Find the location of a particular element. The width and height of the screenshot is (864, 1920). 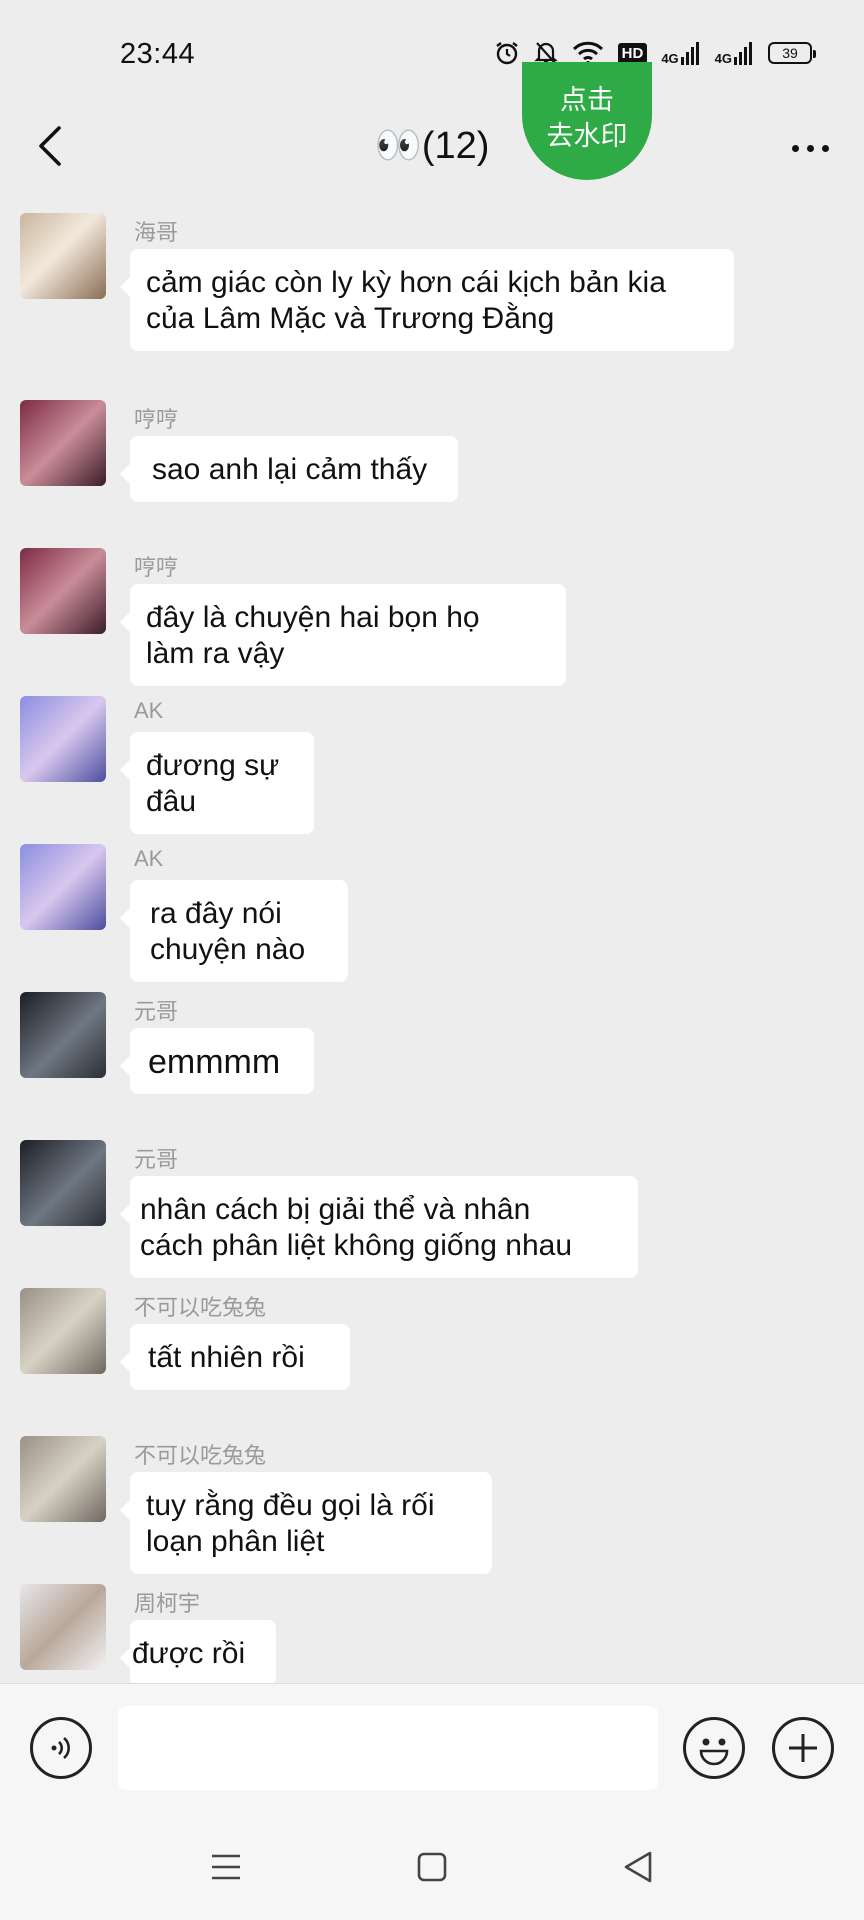

message-bubble: emmmm is located at coordinates (217, 1061).